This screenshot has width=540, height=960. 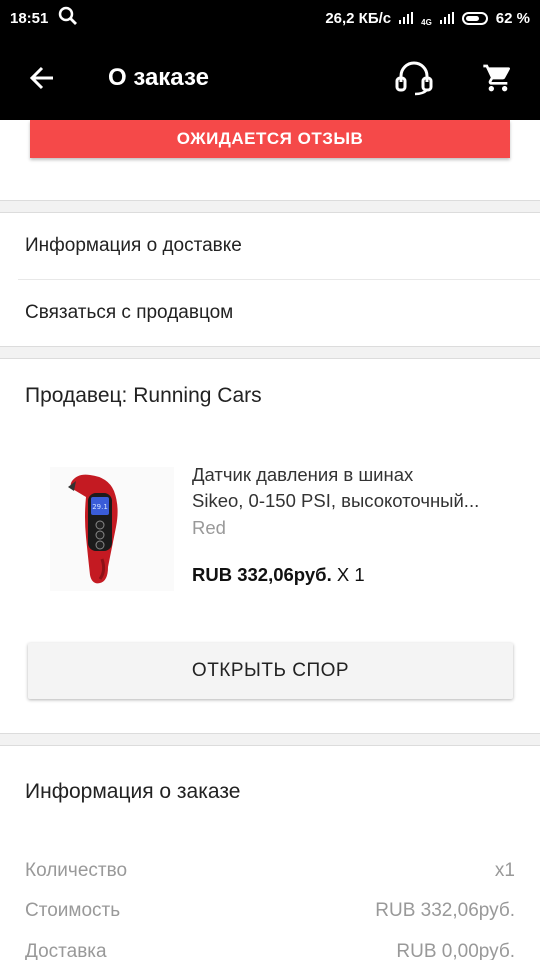 What do you see at coordinates (504, 870) in the screenshot?
I see `quantity-value: x1` at bounding box center [504, 870].